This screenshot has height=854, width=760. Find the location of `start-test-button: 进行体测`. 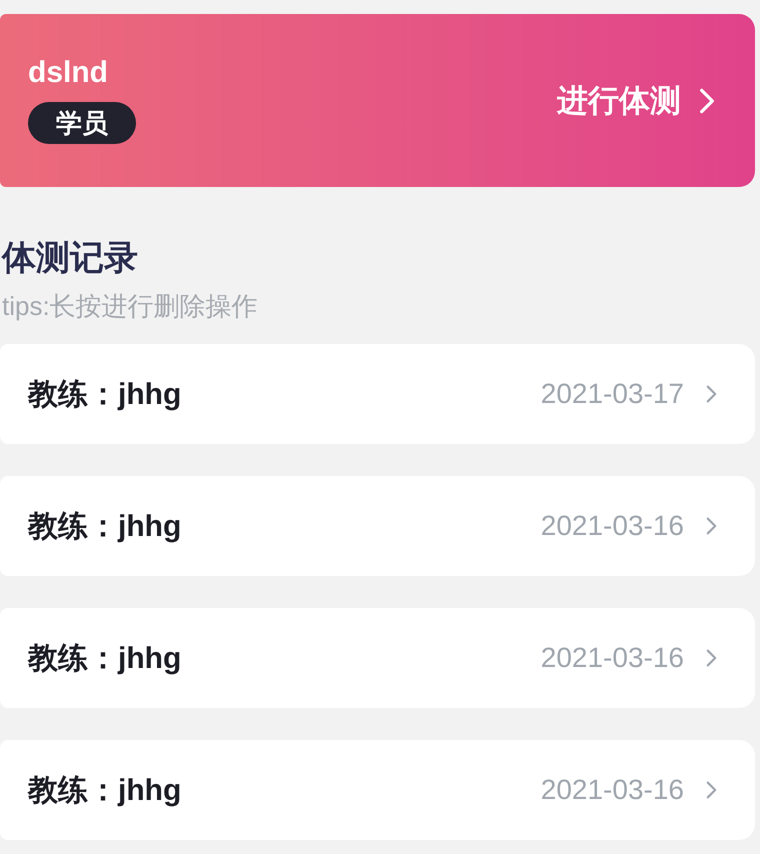

start-test-button: 进行体测 is located at coordinates (636, 100).